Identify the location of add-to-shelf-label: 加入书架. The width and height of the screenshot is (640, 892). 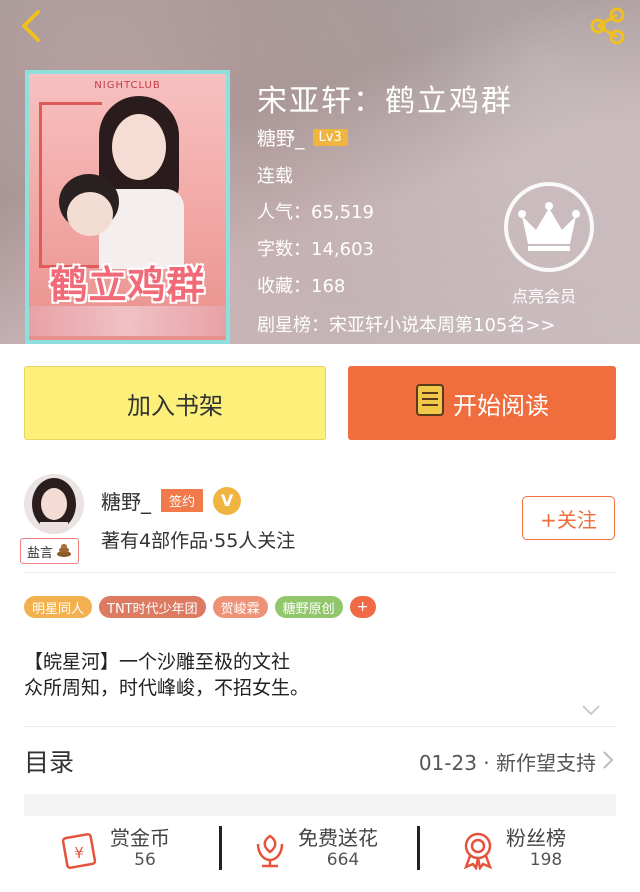
(175, 405).